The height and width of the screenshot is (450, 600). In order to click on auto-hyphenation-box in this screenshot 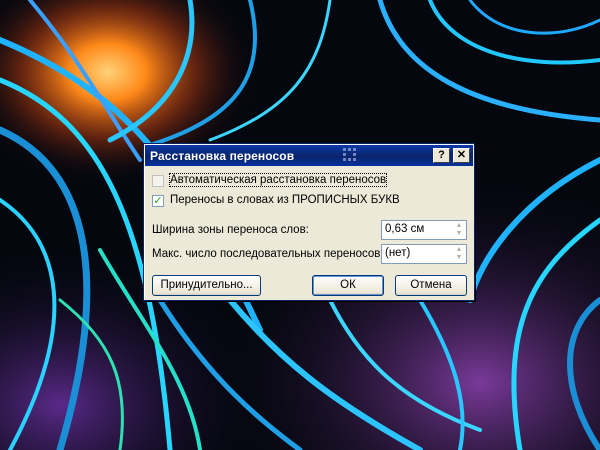, I will do `click(158, 181)`.